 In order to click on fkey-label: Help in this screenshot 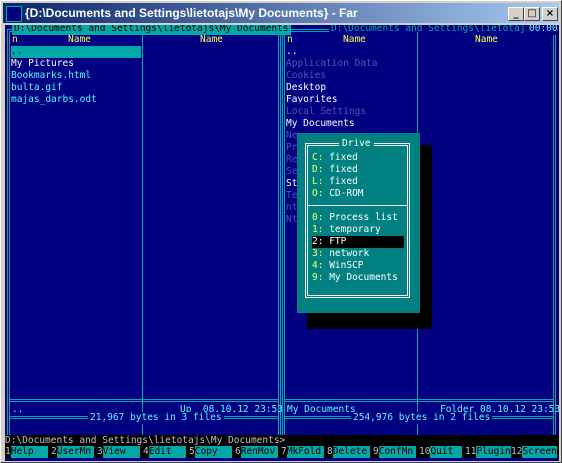, I will do `click(29, 452)`.